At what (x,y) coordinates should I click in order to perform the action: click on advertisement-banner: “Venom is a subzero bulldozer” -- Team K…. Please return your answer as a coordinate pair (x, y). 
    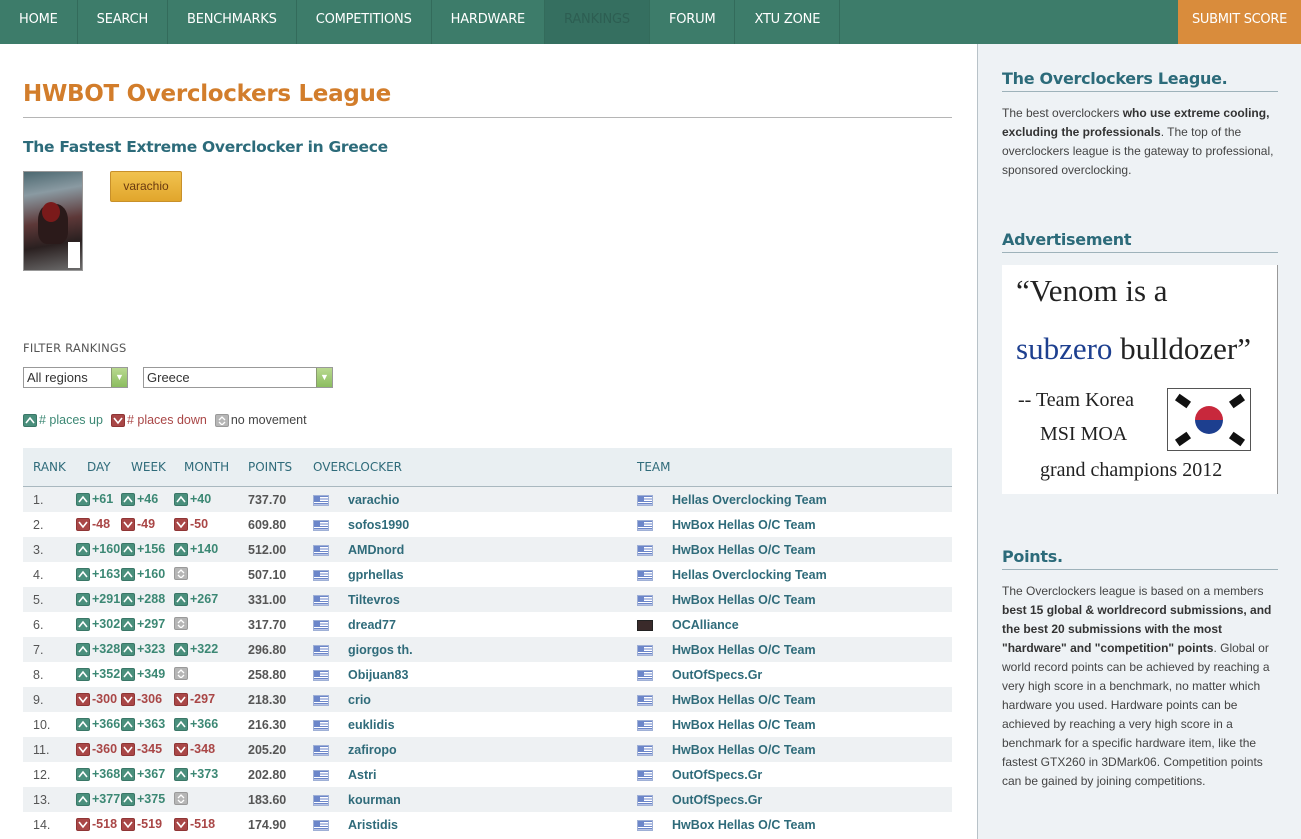
    Looking at the image, I should click on (1140, 379).